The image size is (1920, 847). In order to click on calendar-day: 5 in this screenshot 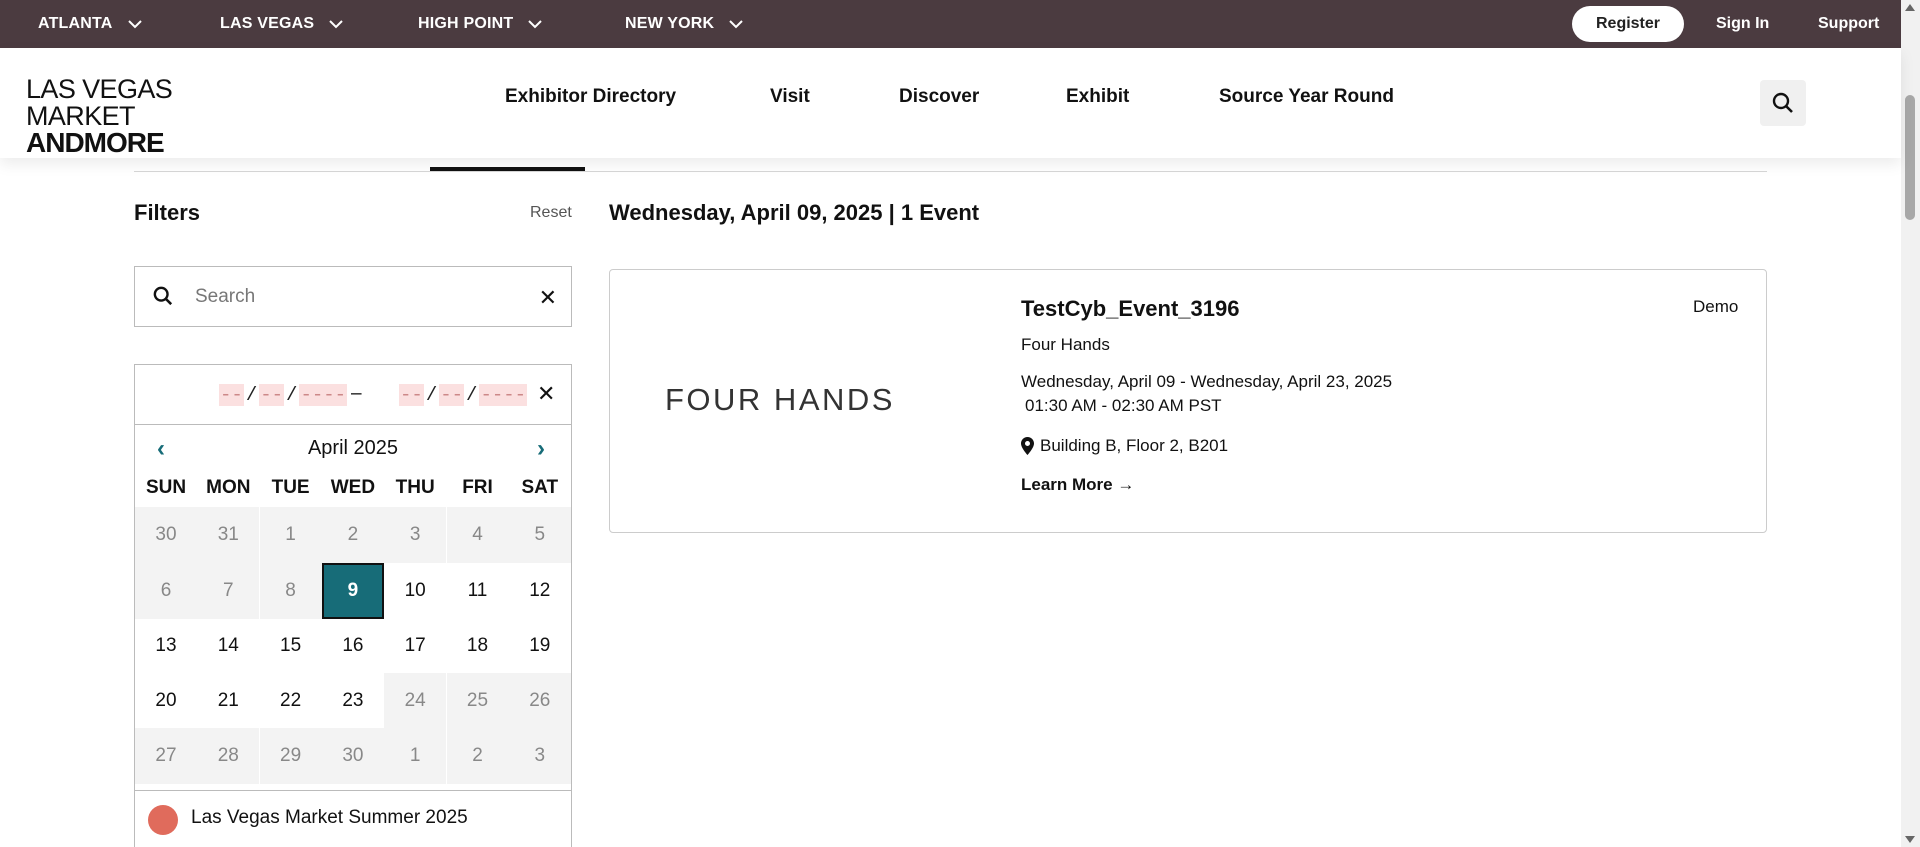, I will do `click(539, 535)`.